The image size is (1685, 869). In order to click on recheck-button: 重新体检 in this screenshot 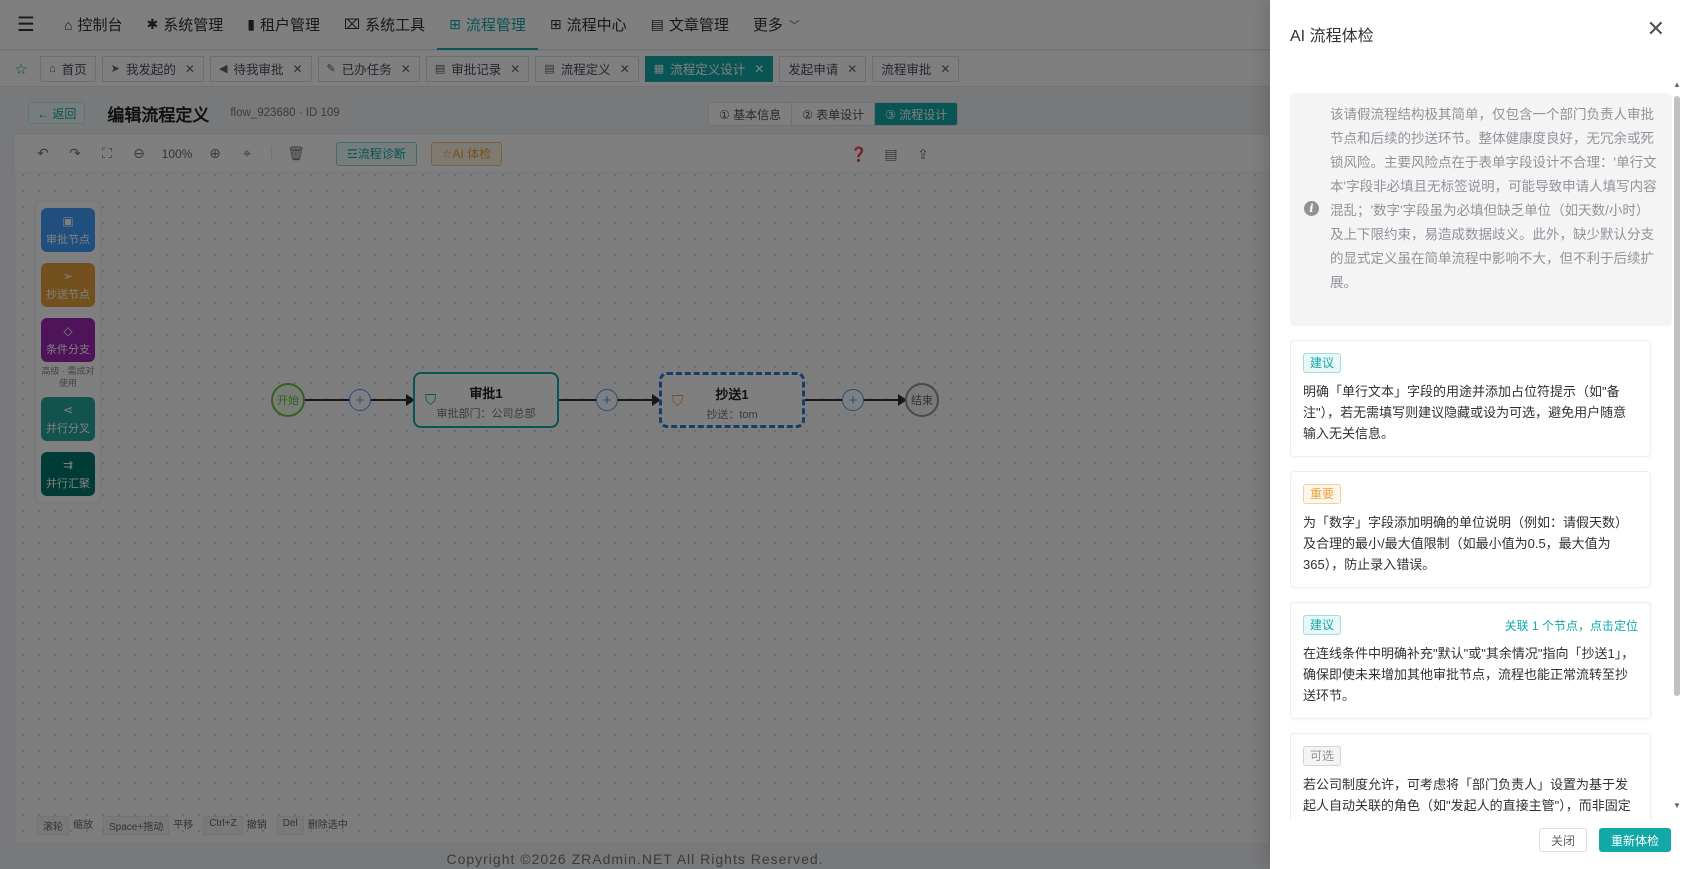, I will do `click(1634, 840)`.